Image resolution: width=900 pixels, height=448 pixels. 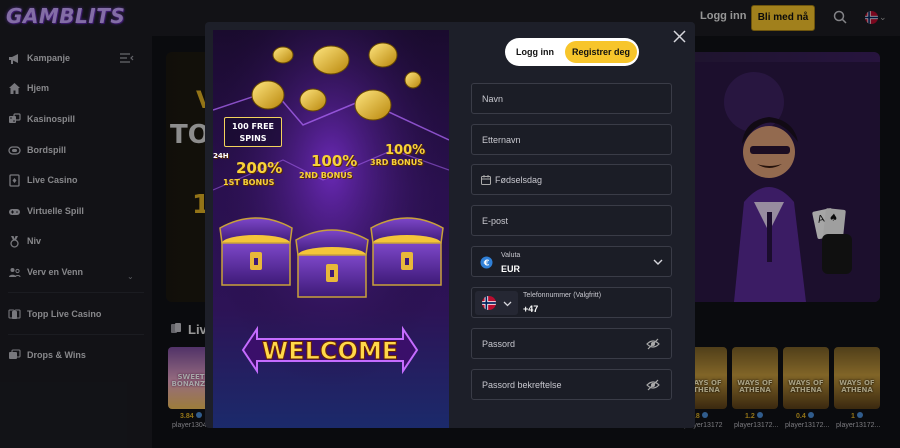 I want to click on bonus1-label: 1ST BONUS, so click(x=249, y=182).